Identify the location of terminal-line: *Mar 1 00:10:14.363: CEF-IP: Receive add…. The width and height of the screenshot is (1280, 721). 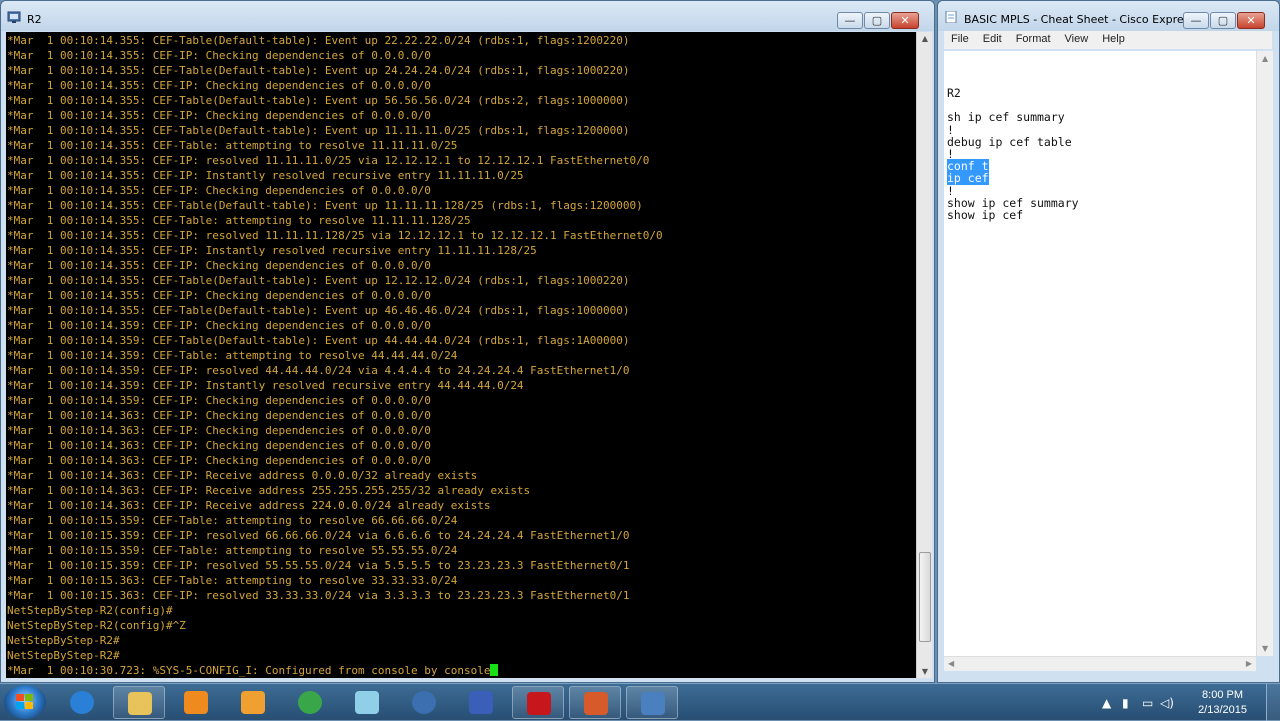
(461, 490).